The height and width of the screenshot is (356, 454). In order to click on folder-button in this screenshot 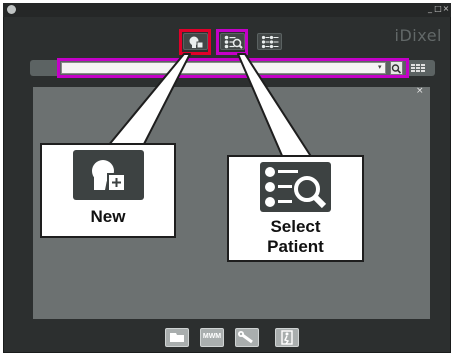, I will do `click(177, 337)`.